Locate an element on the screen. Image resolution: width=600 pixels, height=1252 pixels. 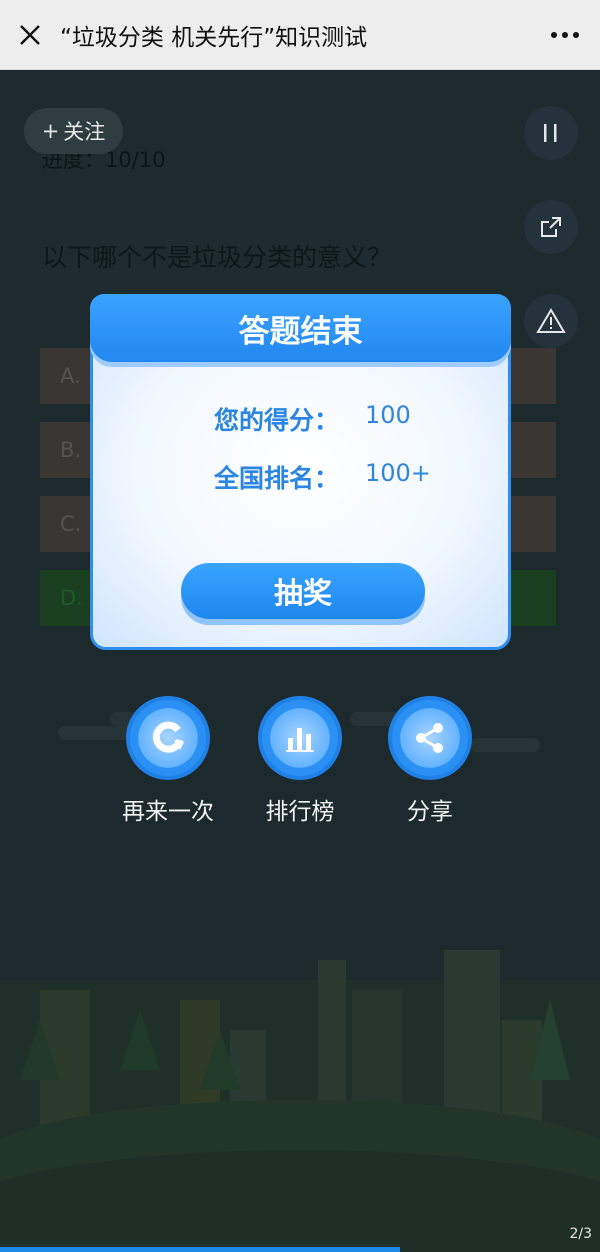
replay-button: 再来一次 is located at coordinates (168, 761).